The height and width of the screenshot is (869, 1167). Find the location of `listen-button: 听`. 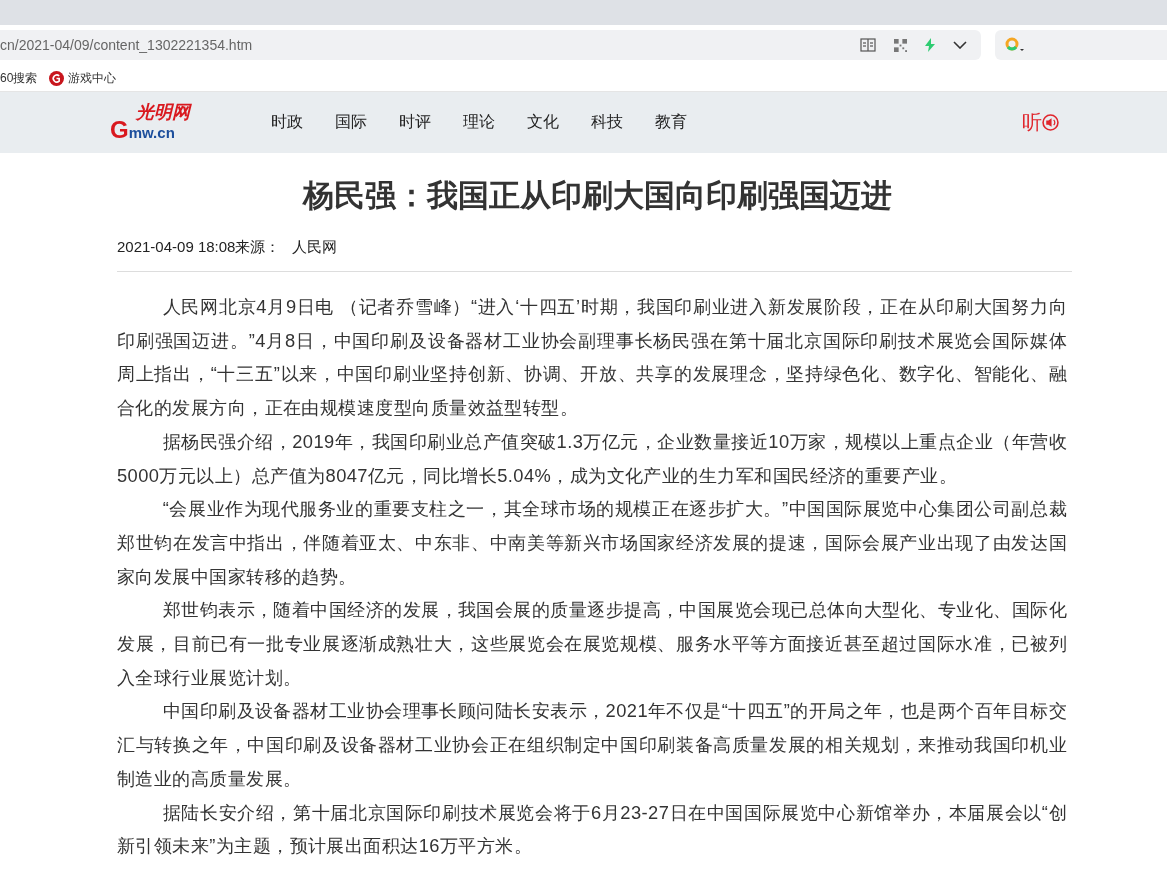

listen-button: 听 is located at coordinates (1040, 122).